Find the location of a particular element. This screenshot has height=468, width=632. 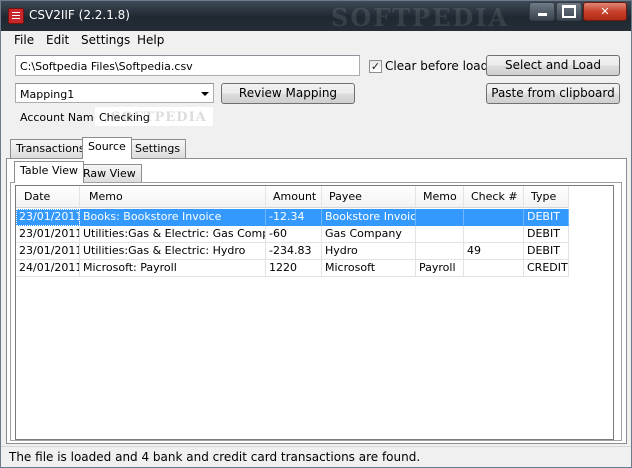

title-bar: CSV2IIF (2.2.1.8) SOFTPEDIA ✕ is located at coordinates (316, 16).